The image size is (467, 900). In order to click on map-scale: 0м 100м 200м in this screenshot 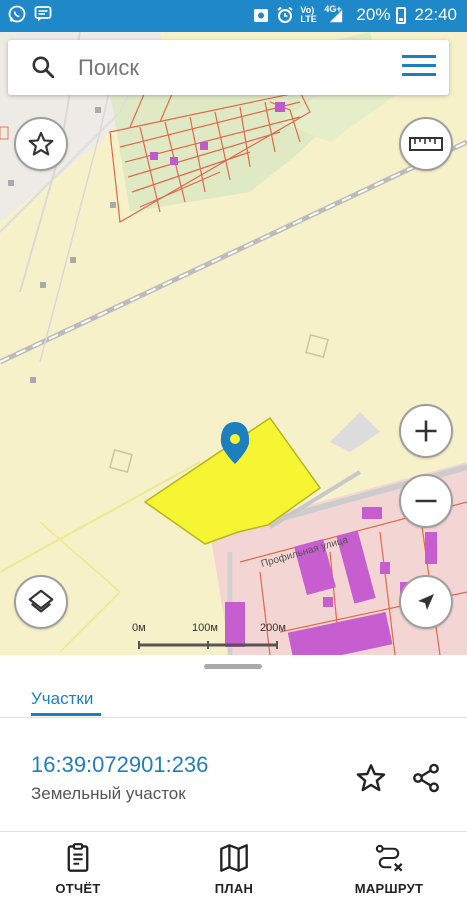, I will do `click(210, 638)`.